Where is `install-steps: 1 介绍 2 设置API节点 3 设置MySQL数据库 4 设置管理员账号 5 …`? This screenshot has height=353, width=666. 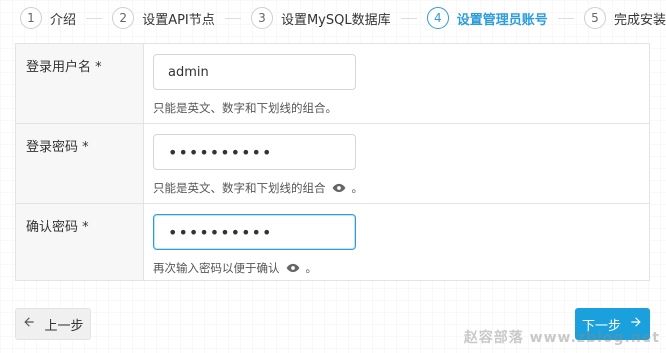
install-steps: 1 介绍 2 设置API节点 3 设置MySQL数据库 4 设置管理员账号 5 … is located at coordinates (333, 18).